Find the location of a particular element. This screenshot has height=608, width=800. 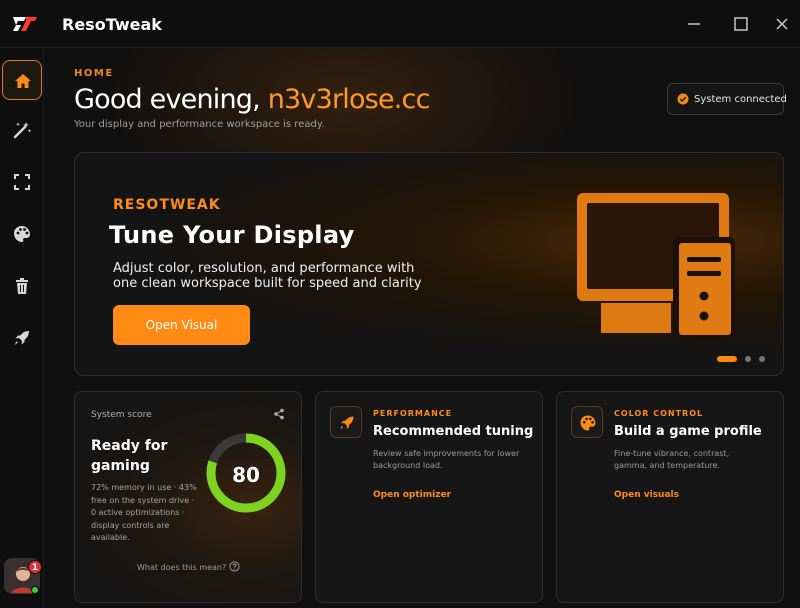

title-bar: ResoTweak is located at coordinates (400, 24).